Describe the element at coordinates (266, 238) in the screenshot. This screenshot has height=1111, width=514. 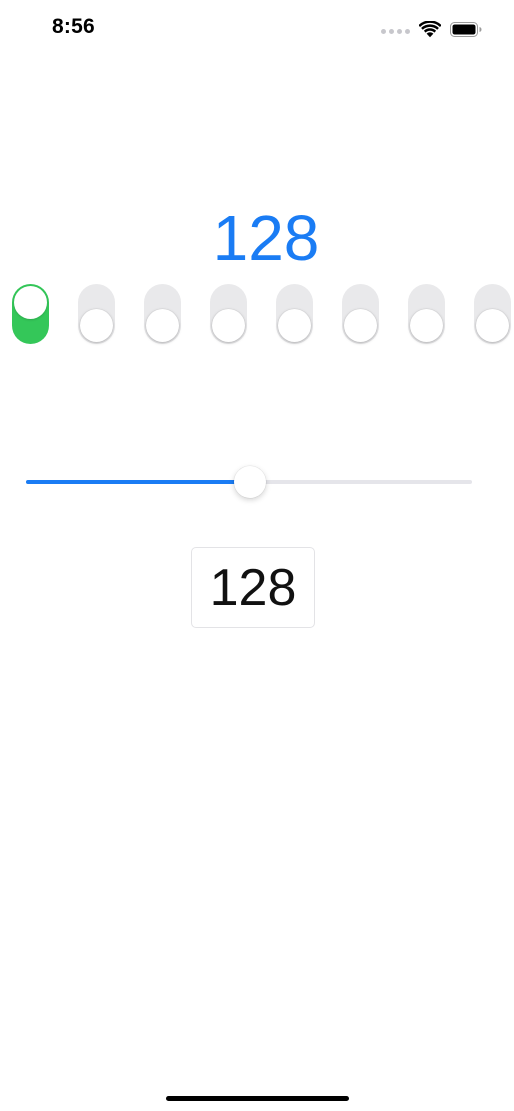
I see `decimal-value-display: 128` at that location.